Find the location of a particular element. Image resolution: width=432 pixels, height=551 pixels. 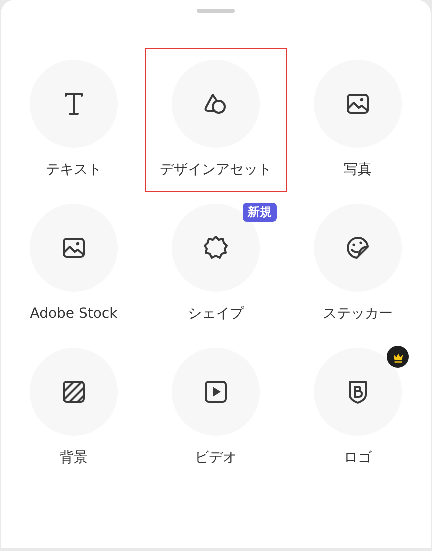

menu-item: 新規 シェイプ is located at coordinates (216, 264).